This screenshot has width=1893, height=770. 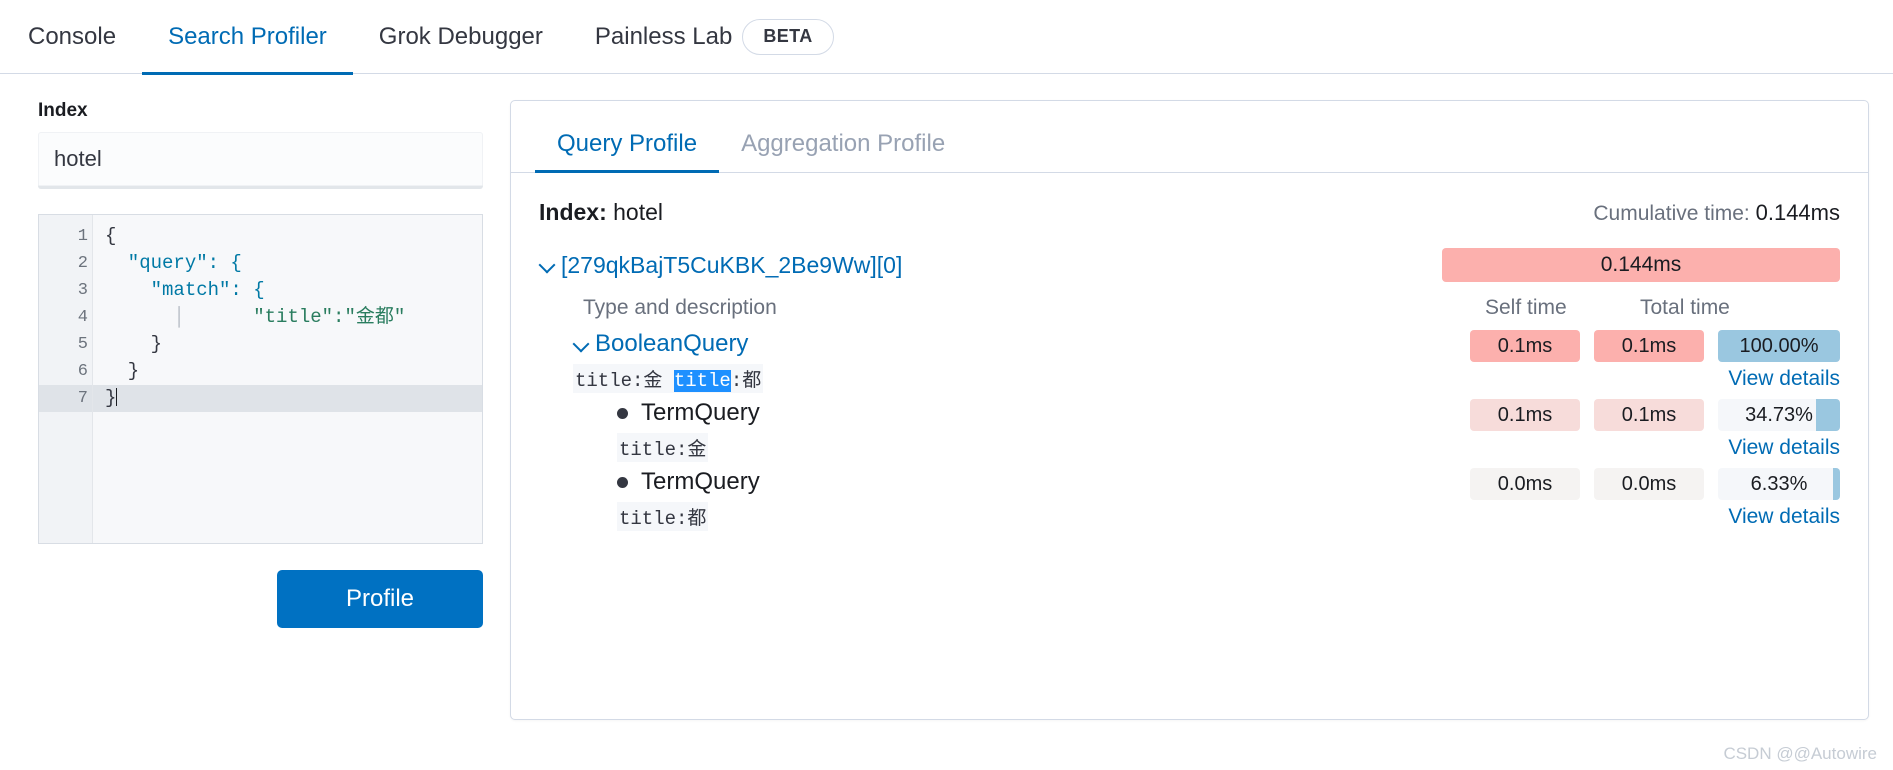 I want to click on line-number: 2, so click(x=82, y=263).